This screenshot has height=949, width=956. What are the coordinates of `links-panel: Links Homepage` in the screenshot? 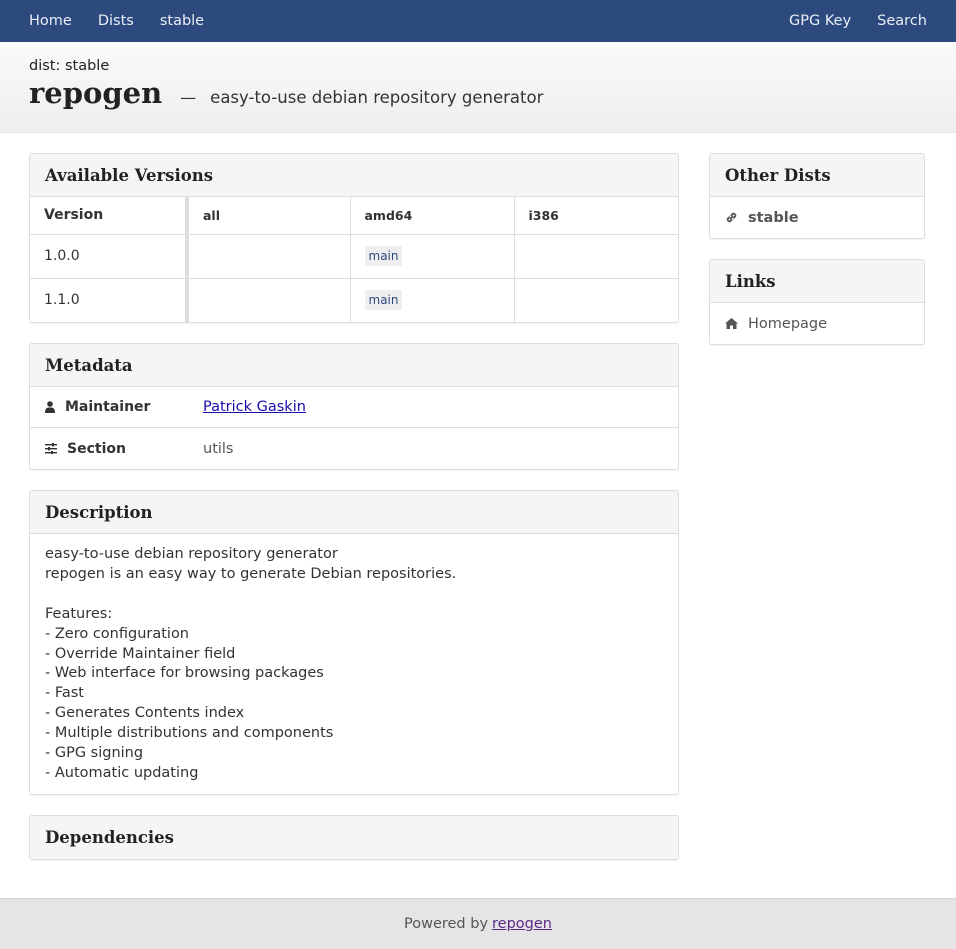 It's located at (817, 302).